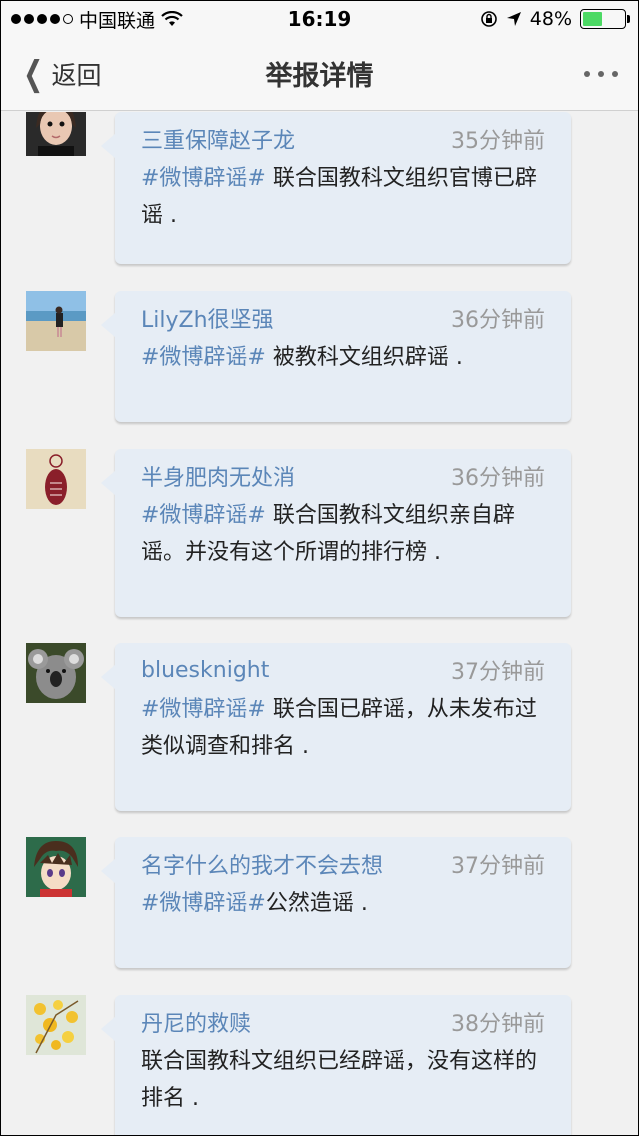 The height and width of the screenshot is (1136, 639). I want to click on chevron-left-icon: ❮, so click(33, 73).